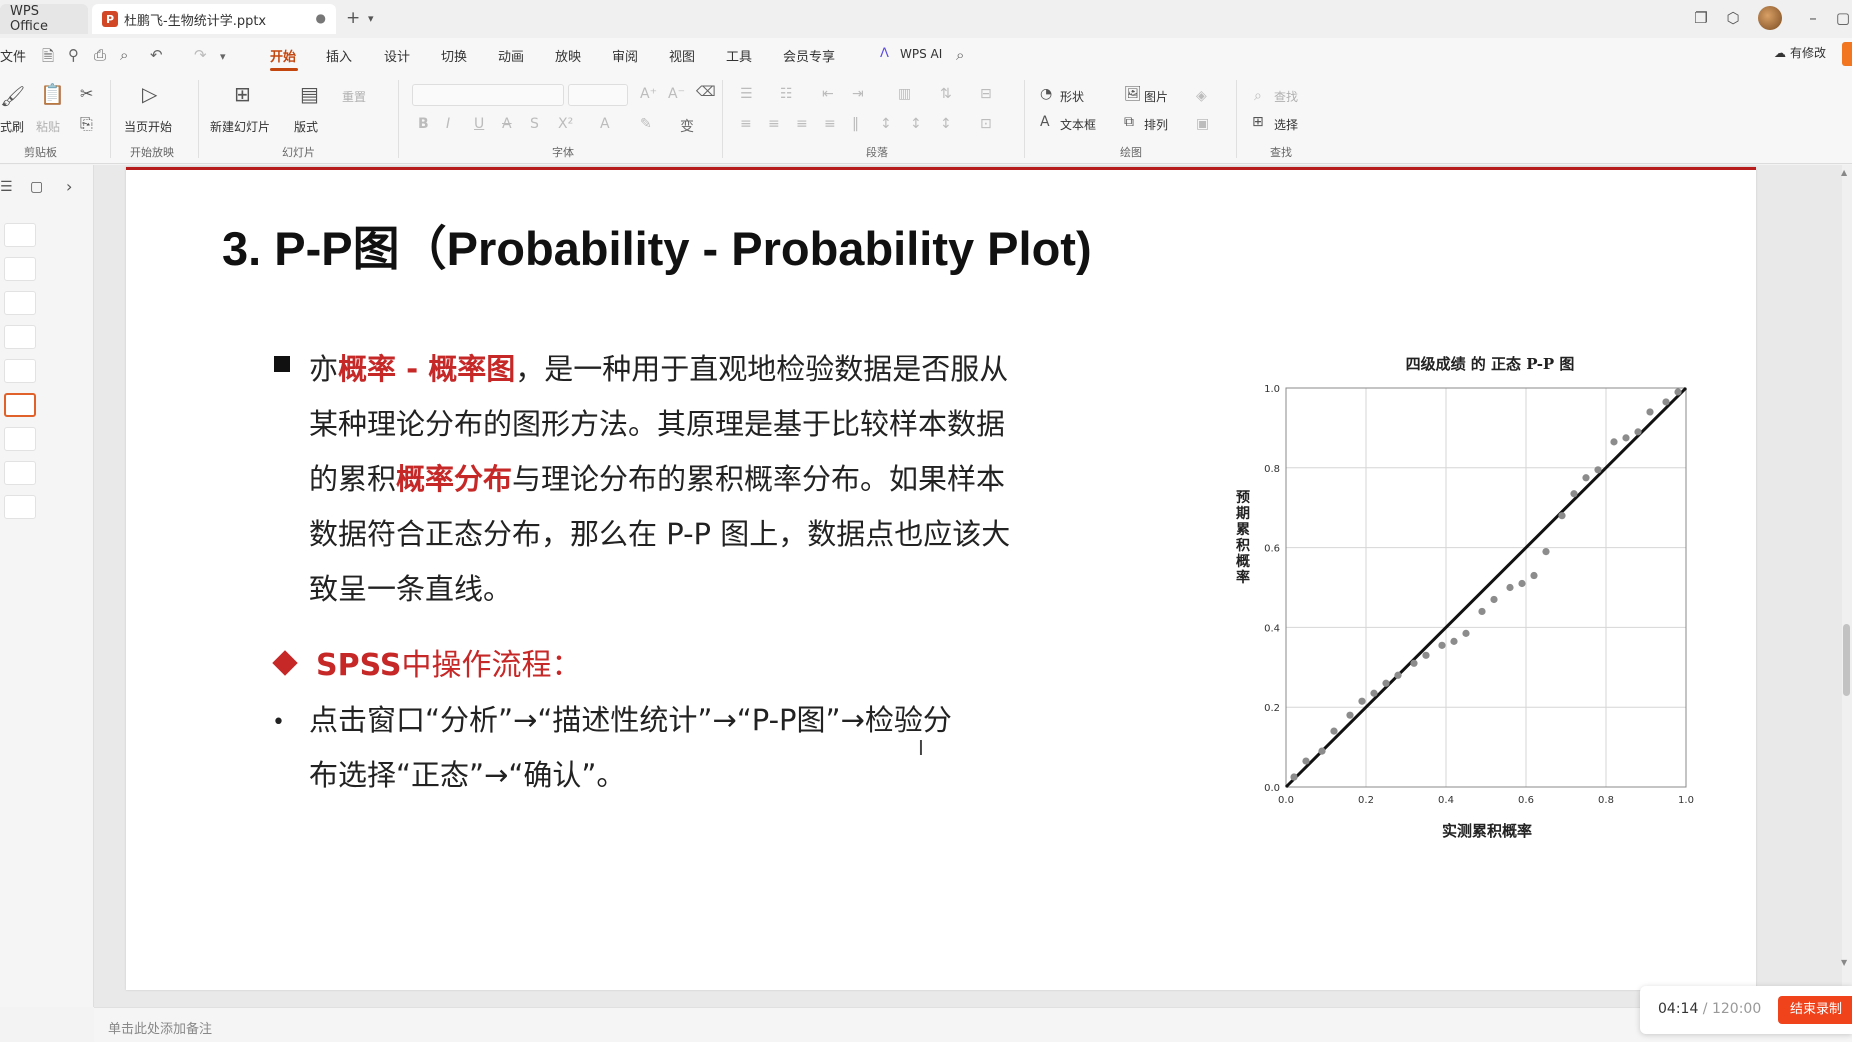 The height and width of the screenshot is (1042, 1852). I want to click on scrollbar-thumb, so click(1846, 660).